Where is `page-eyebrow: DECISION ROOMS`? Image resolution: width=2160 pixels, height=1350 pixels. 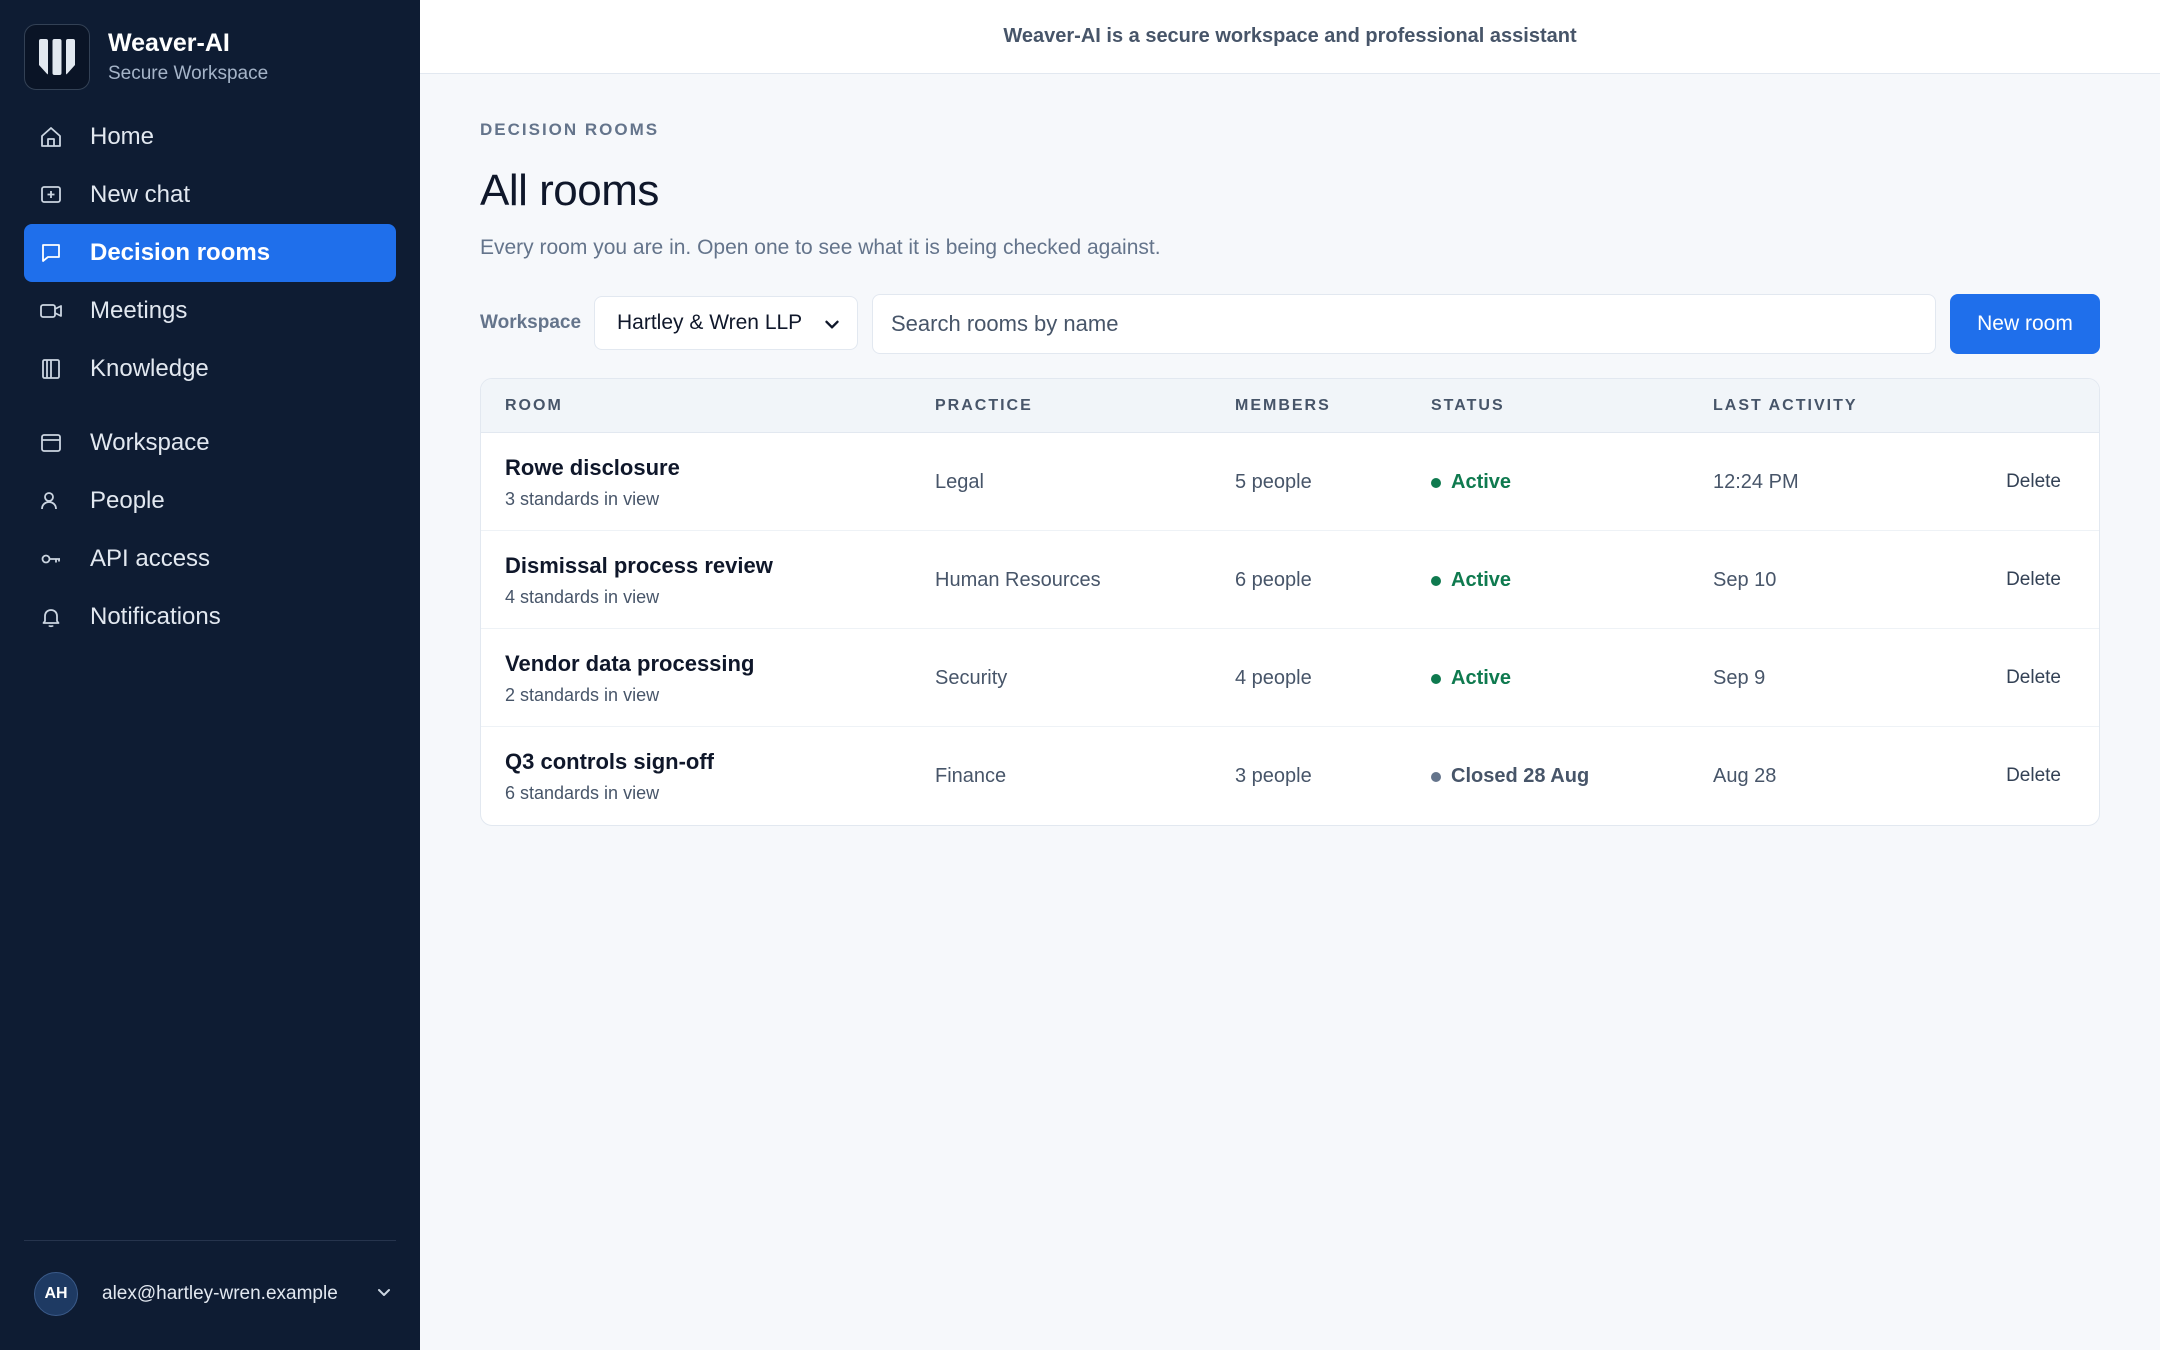 page-eyebrow: DECISION ROOMS is located at coordinates (570, 129).